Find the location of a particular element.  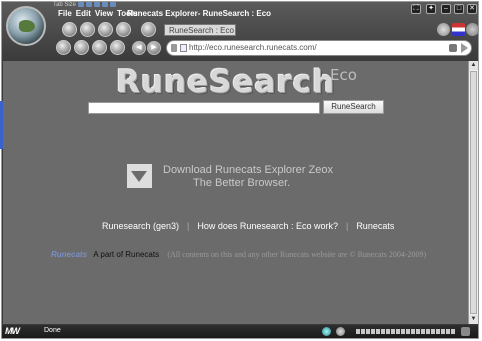

flag-icon is located at coordinates (458, 29).